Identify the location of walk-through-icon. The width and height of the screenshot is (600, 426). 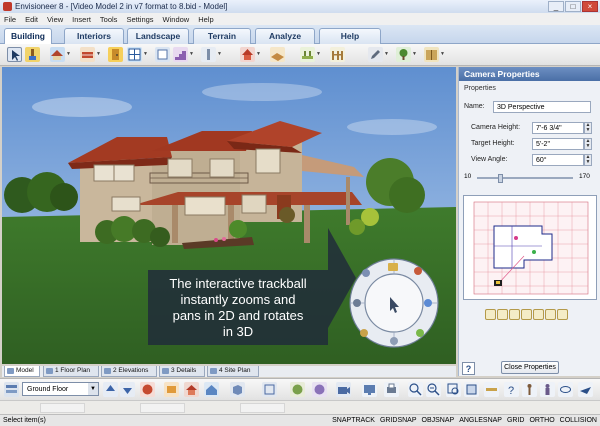
(529, 389).